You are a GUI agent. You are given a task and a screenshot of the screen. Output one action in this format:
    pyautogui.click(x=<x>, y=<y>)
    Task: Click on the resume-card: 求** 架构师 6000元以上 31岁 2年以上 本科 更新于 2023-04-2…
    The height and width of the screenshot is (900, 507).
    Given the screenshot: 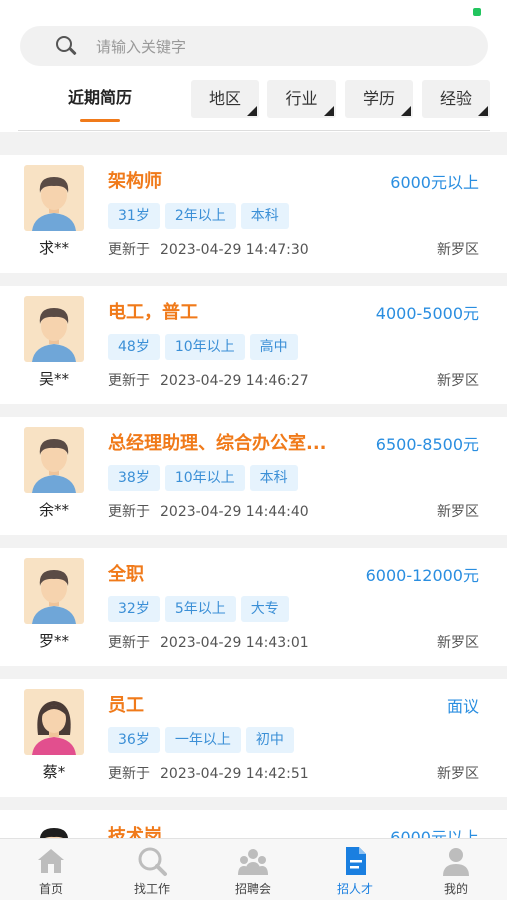 What is the action you would take?
    pyautogui.click(x=253, y=214)
    